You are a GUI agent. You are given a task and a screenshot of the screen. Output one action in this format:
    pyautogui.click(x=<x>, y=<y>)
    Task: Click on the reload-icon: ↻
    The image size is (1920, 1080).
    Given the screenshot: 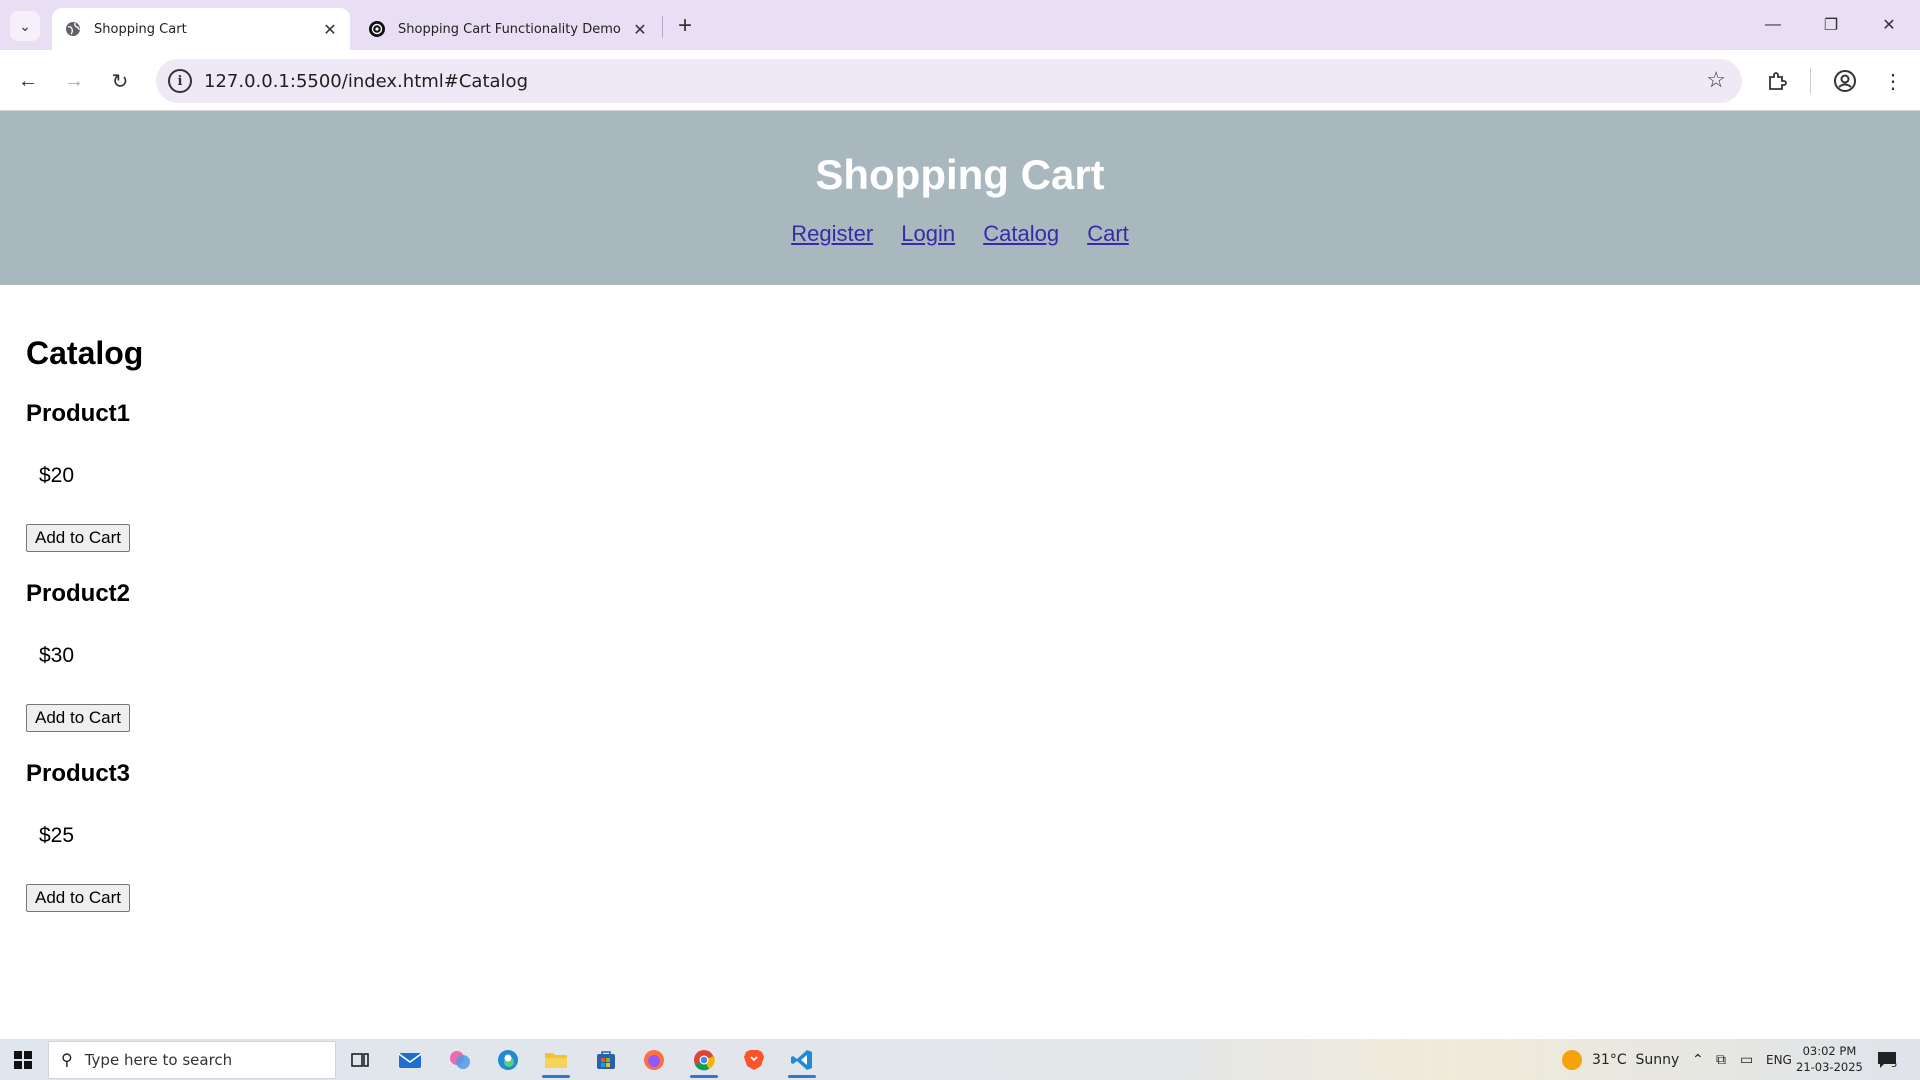 What is the action you would take?
    pyautogui.click(x=120, y=81)
    